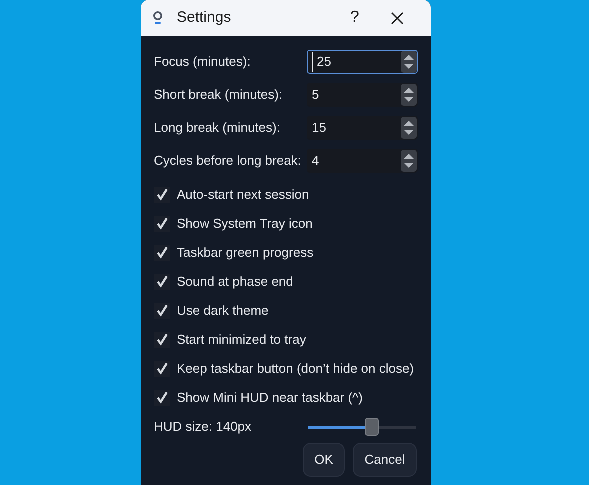 This screenshot has width=589, height=485. What do you see at coordinates (245, 223) in the screenshot?
I see `checkbox-label: Show System Tray icon` at bounding box center [245, 223].